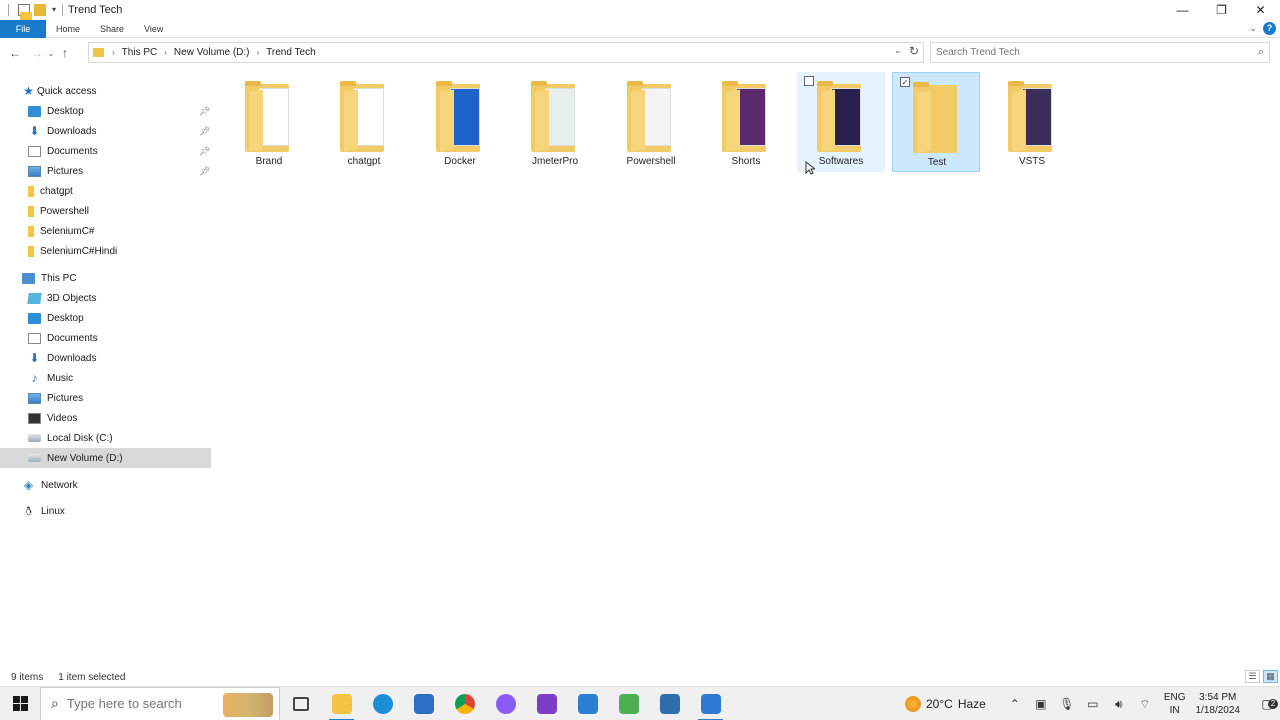  Describe the element at coordinates (105, 511) in the screenshot. I see `nav-linux: 🐧︎ Linux` at that location.